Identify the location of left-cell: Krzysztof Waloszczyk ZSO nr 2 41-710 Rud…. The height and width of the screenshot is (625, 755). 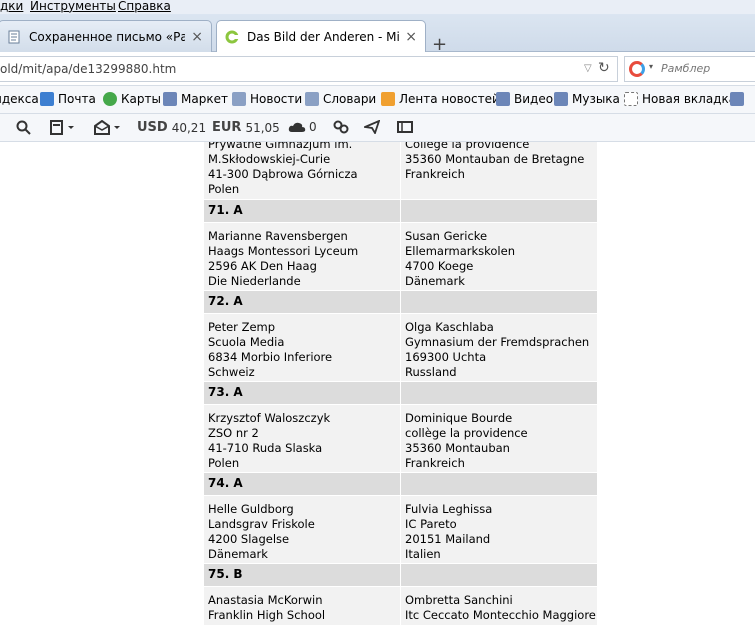
(302, 438).